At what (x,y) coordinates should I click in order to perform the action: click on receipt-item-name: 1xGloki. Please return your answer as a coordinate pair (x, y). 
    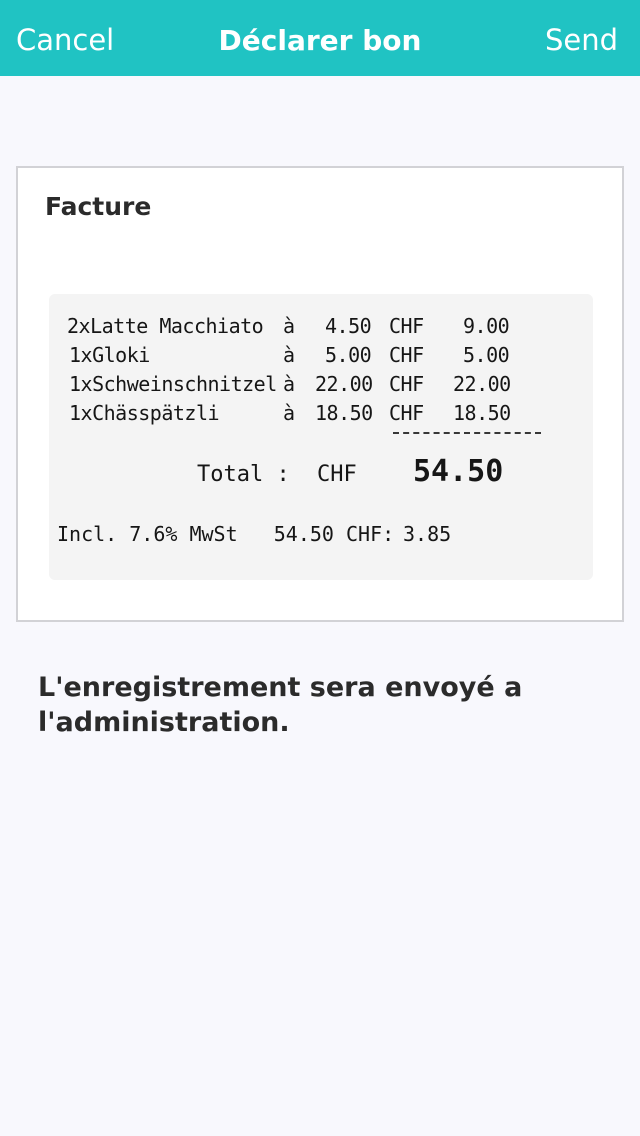
    Looking at the image, I should click on (109, 355).